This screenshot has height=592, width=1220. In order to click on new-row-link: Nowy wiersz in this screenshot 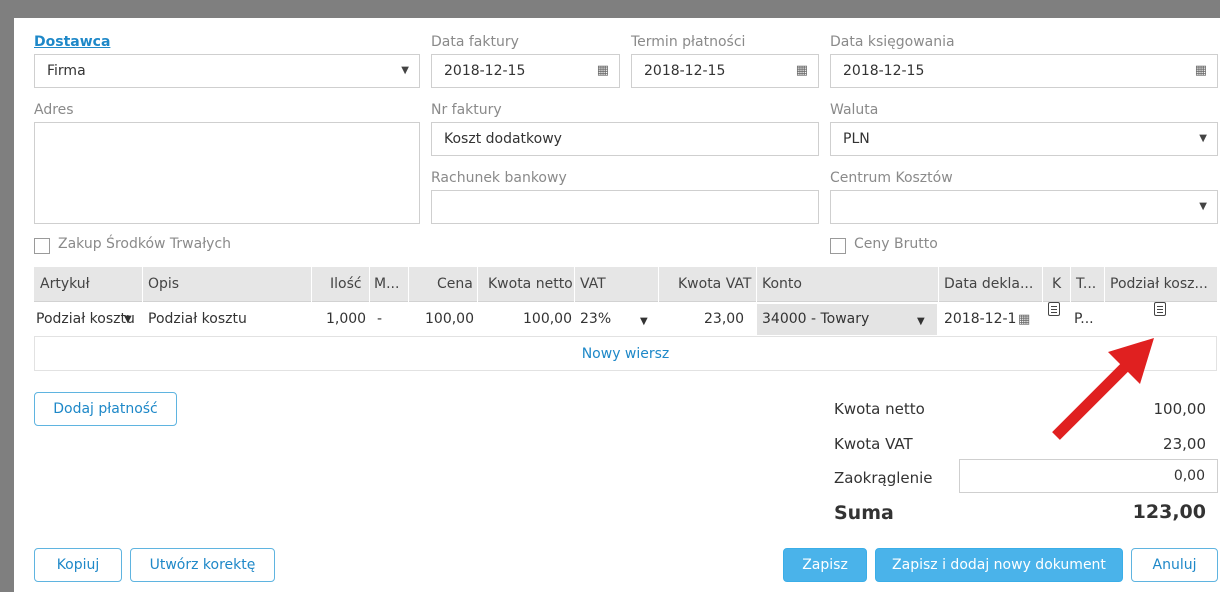, I will do `click(625, 354)`.